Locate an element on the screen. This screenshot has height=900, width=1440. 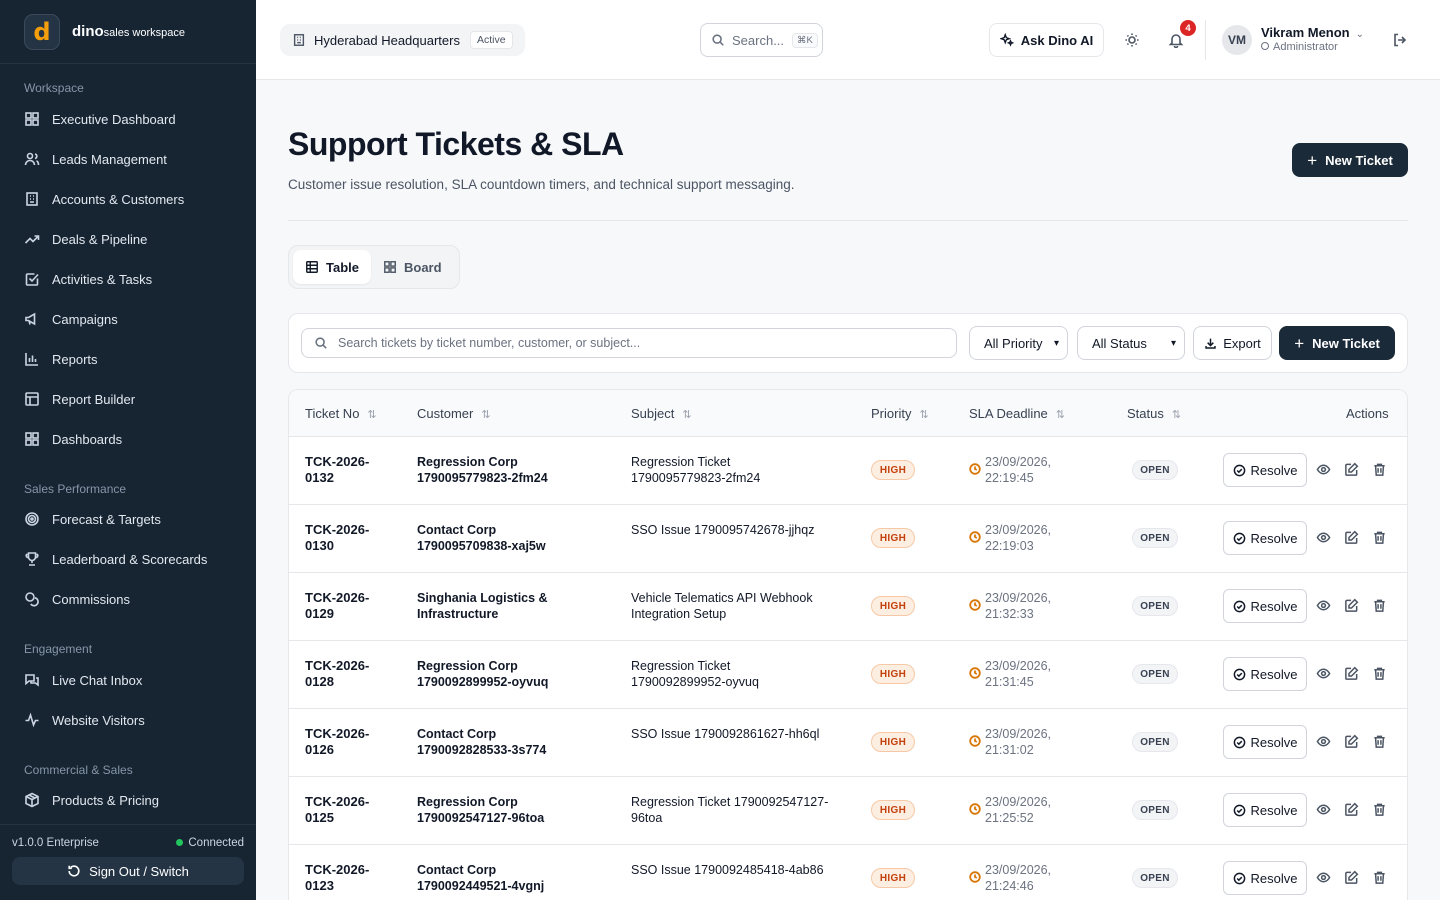
column-subject: Subject ⇅ is located at coordinates (661, 413).